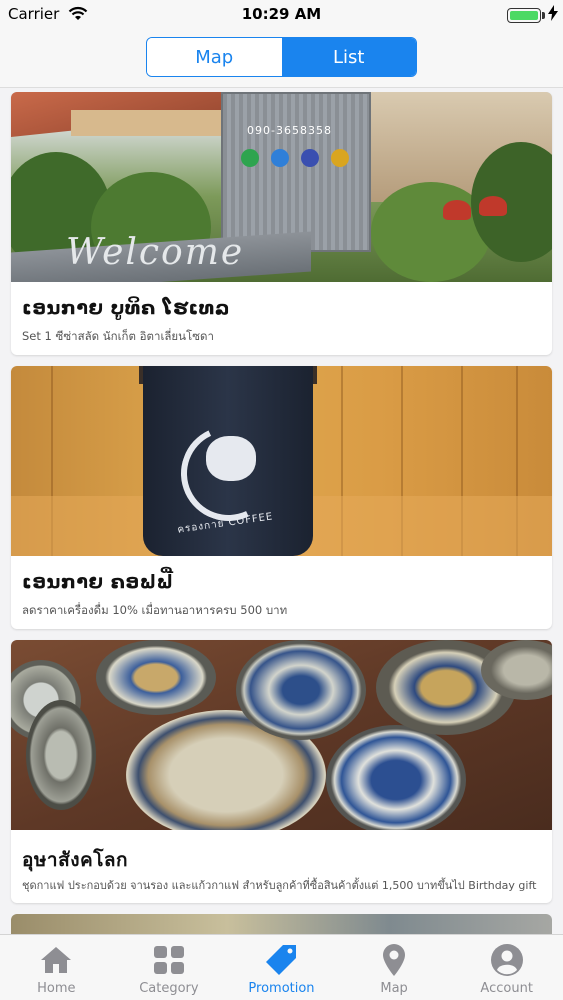 Image resolution: width=563 pixels, height=1000 pixels. What do you see at coordinates (281, 924) in the screenshot?
I see `promotion-card-partial` at bounding box center [281, 924].